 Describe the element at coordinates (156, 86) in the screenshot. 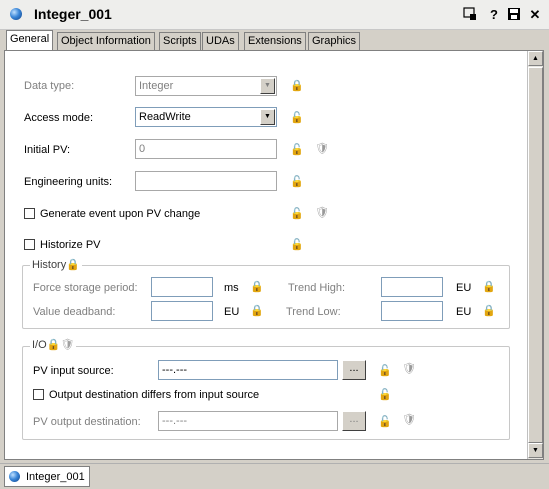

I see `data-type-value: Integer` at that location.